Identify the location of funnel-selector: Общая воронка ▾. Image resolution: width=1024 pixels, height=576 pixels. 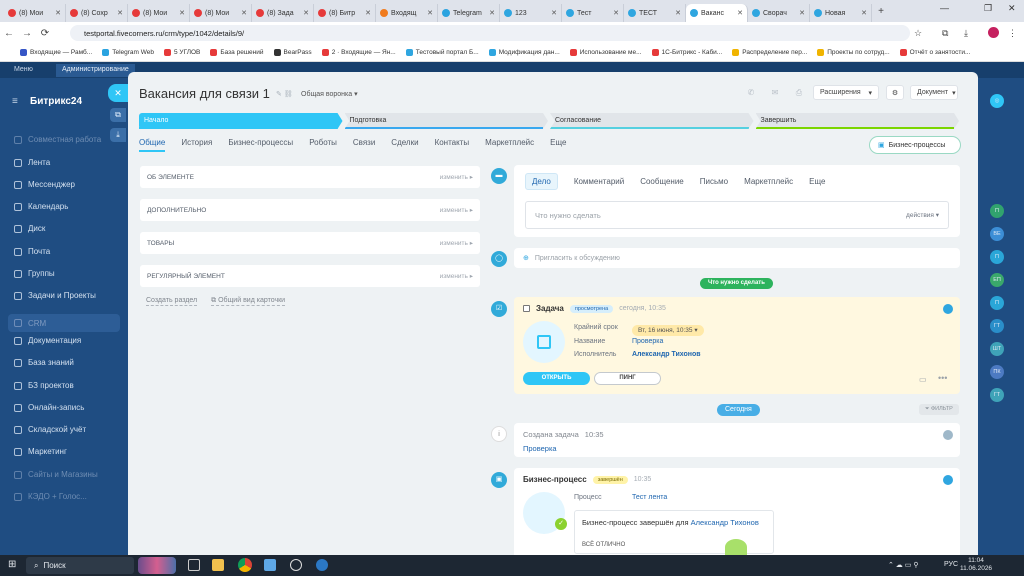
(329, 94).